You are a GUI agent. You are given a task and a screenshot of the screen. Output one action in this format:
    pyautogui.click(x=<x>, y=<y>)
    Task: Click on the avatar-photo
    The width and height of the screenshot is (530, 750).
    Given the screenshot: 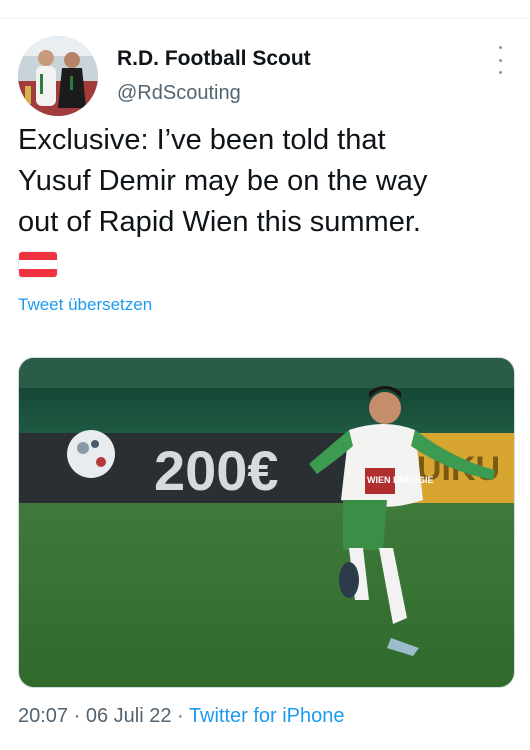 What is the action you would take?
    pyautogui.click(x=58, y=76)
    